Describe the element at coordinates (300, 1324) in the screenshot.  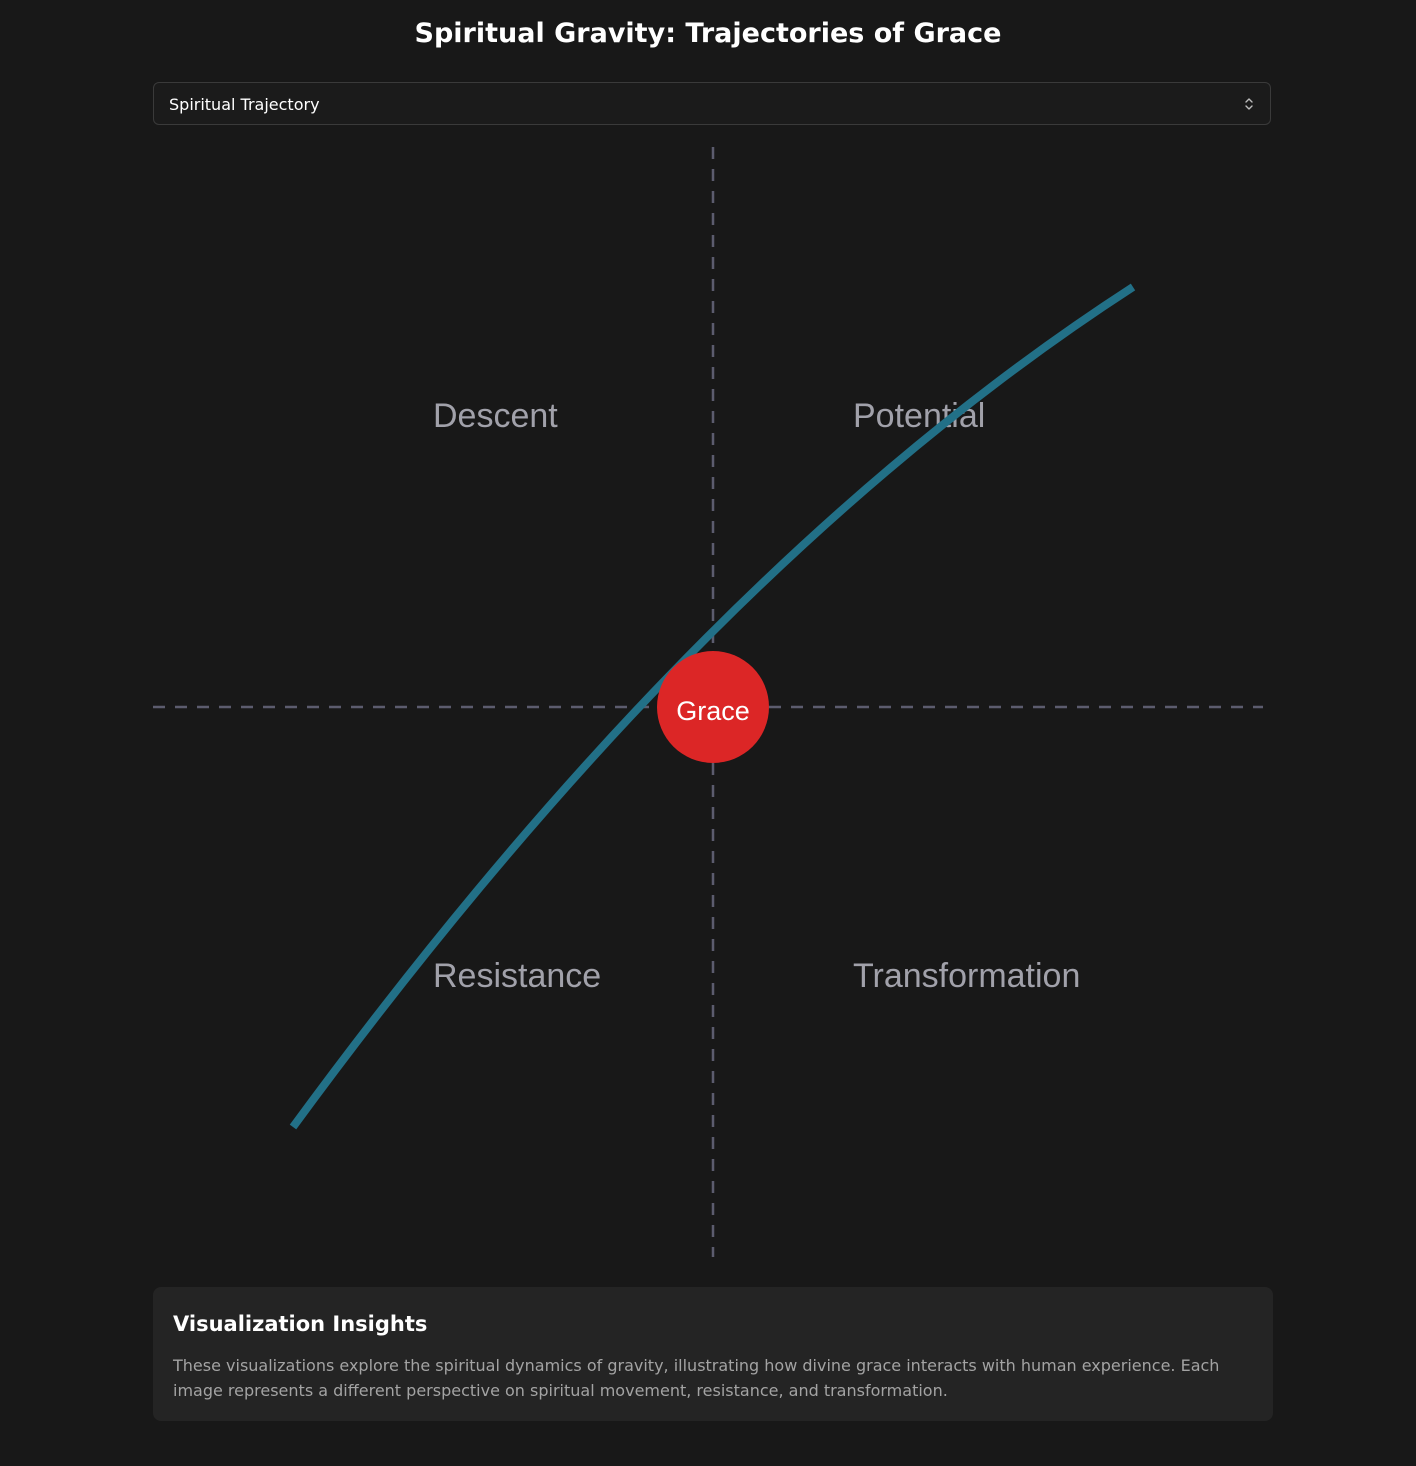
I see `insights-title: Visualization Insights` at that location.